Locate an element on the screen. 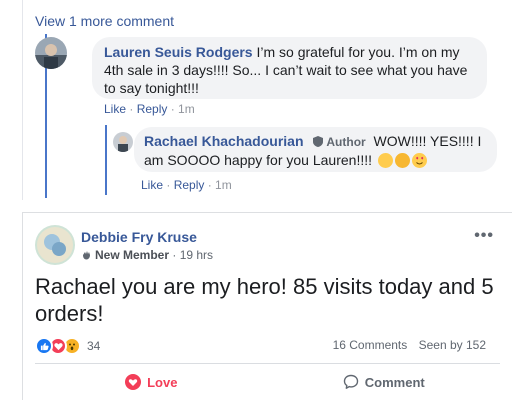 The height and width of the screenshot is (402, 512). love-button: Love is located at coordinates (151, 382).